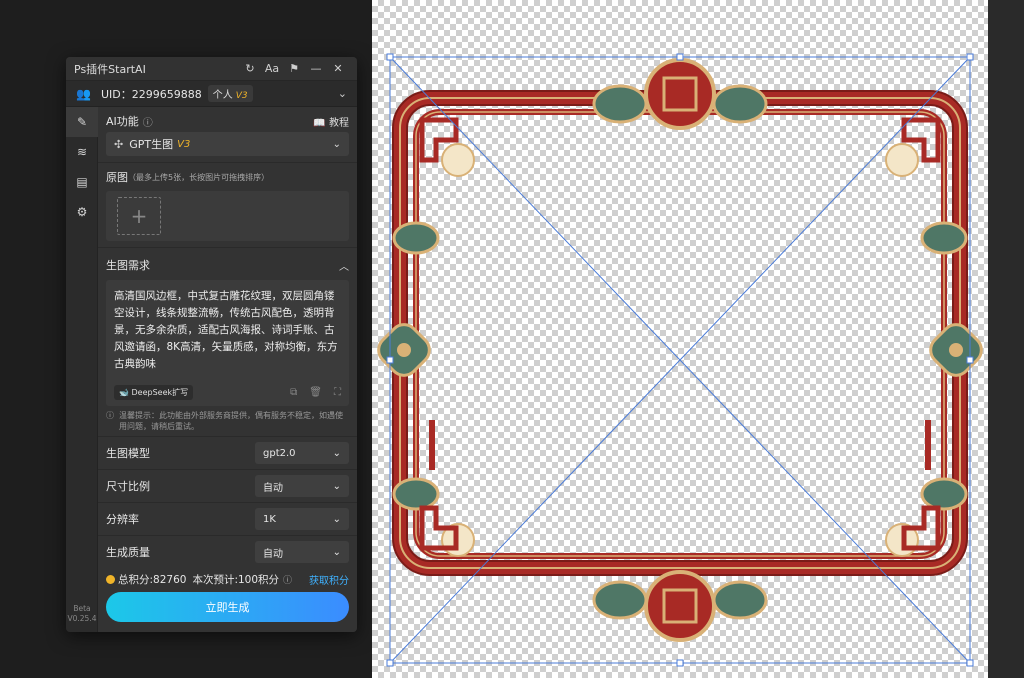 This screenshot has width=1024, height=678. I want to click on setting-label: 尺寸比例, so click(128, 486).